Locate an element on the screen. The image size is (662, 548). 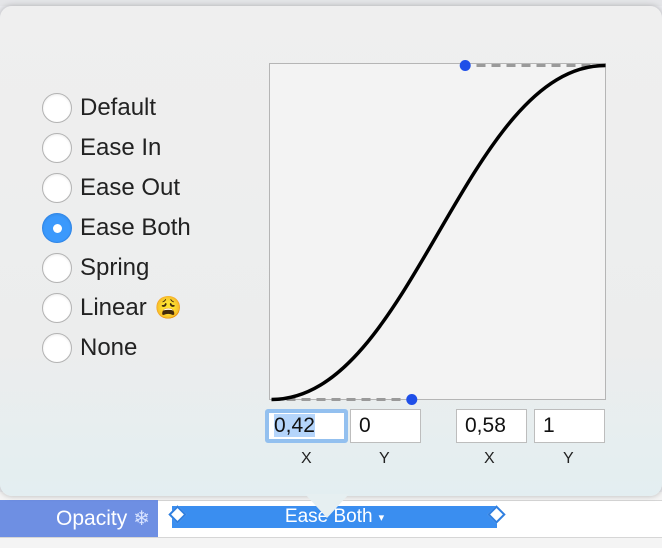
easing-option-label: Ease In is located at coordinates (121, 147).